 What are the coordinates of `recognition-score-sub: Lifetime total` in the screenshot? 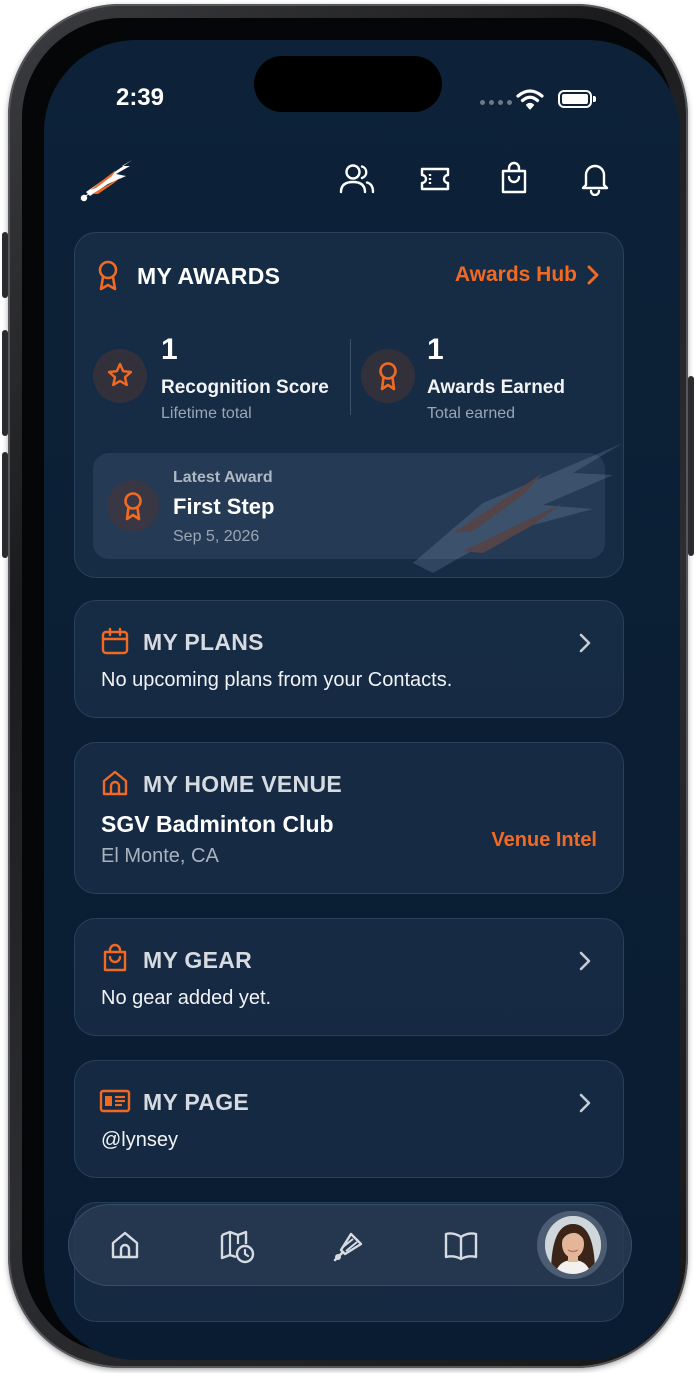 It's located at (206, 413).